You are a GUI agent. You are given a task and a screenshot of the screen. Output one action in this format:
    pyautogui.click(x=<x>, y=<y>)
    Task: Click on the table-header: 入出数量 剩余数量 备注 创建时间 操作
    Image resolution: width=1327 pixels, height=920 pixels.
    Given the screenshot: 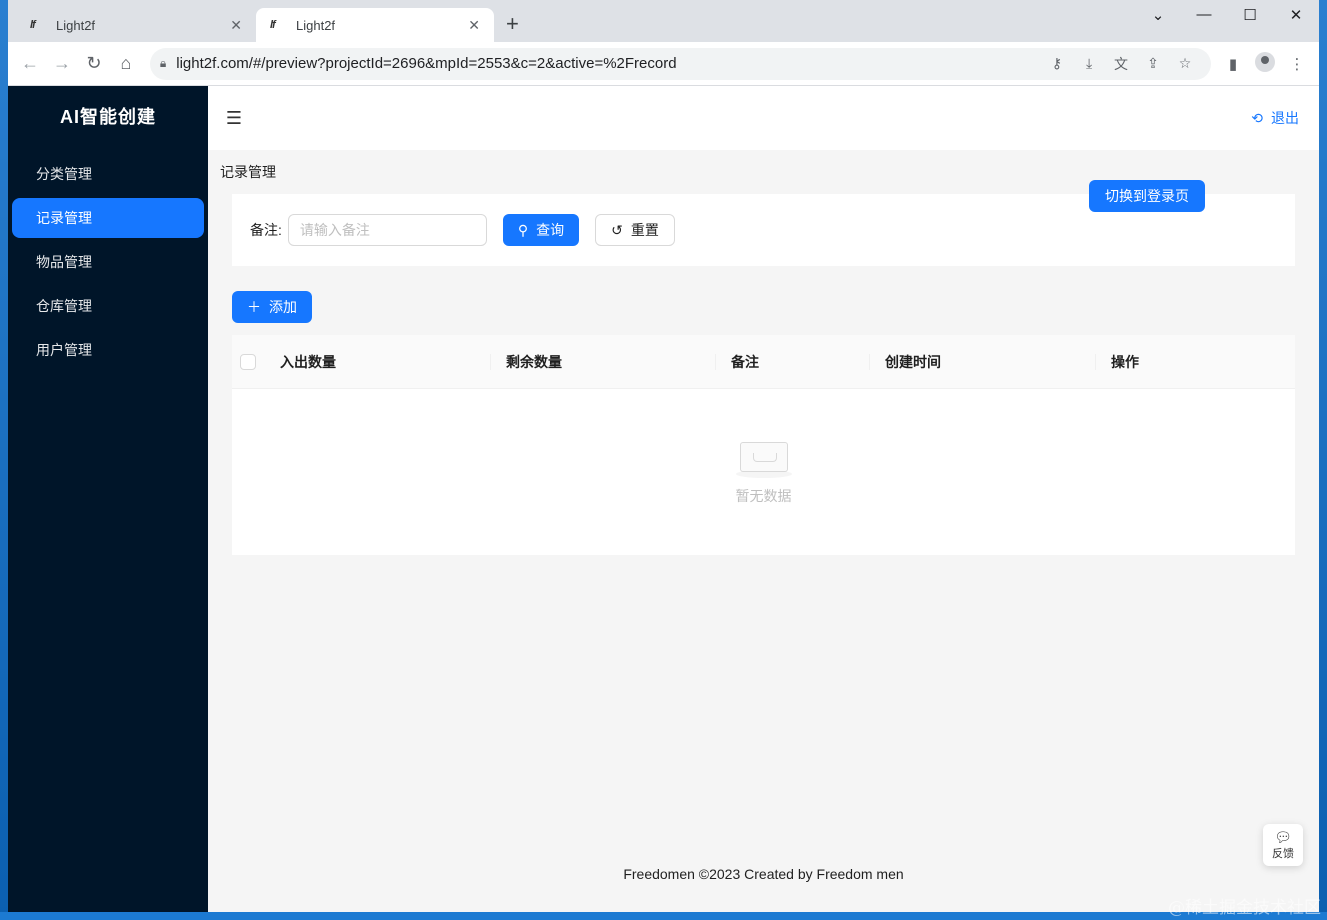 What is the action you would take?
    pyautogui.click(x=763, y=362)
    